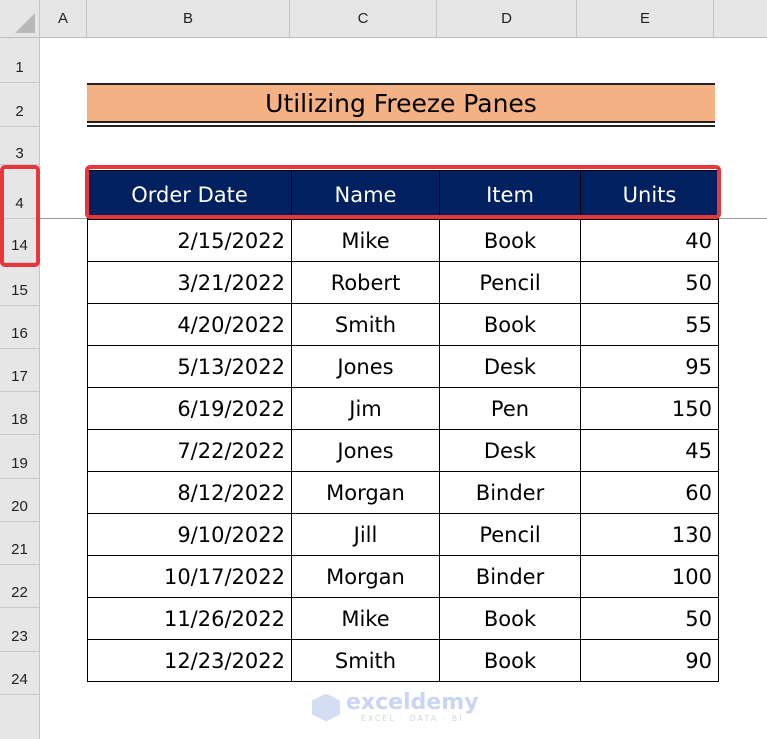 The height and width of the screenshot is (739, 767). Describe the element at coordinates (649, 534) in the screenshot. I see `cell-units: 130` at that location.